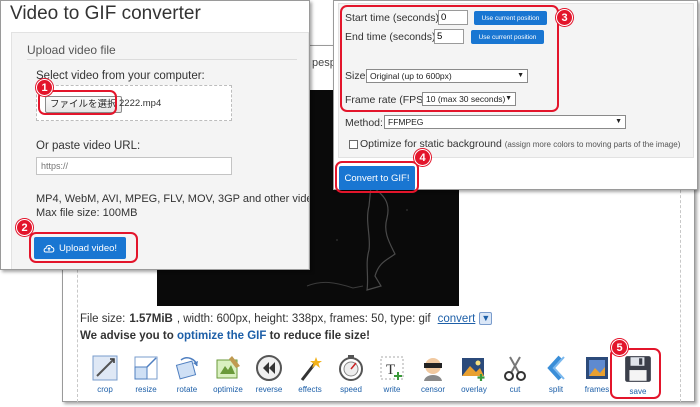 The width and height of the screenshot is (700, 407). Describe the element at coordinates (88, 146) in the screenshot. I see `url-label: Or paste video URL:` at that location.